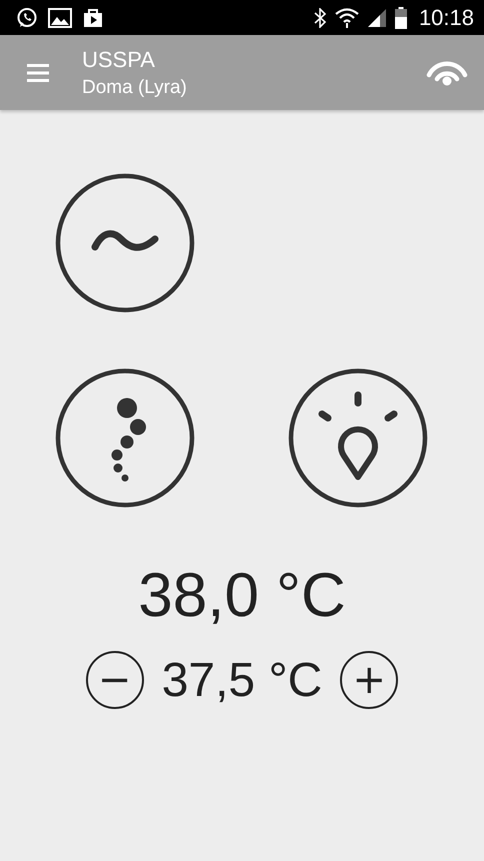  I want to click on target-temperature: 37,5 °C, so click(242, 680).